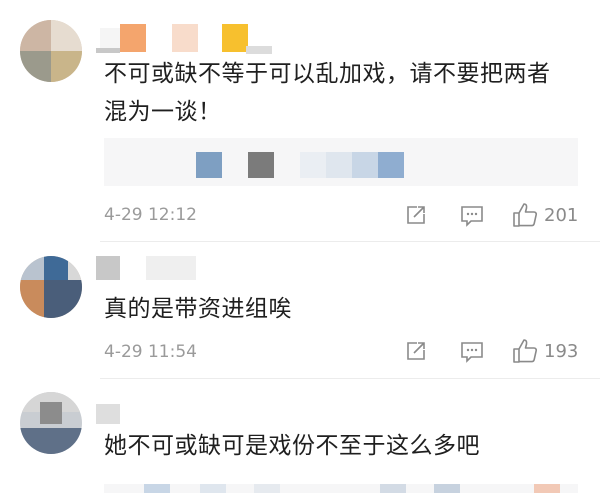  What do you see at coordinates (150, 215) in the screenshot?
I see `comment-time: 4-29 12:12` at bounding box center [150, 215].